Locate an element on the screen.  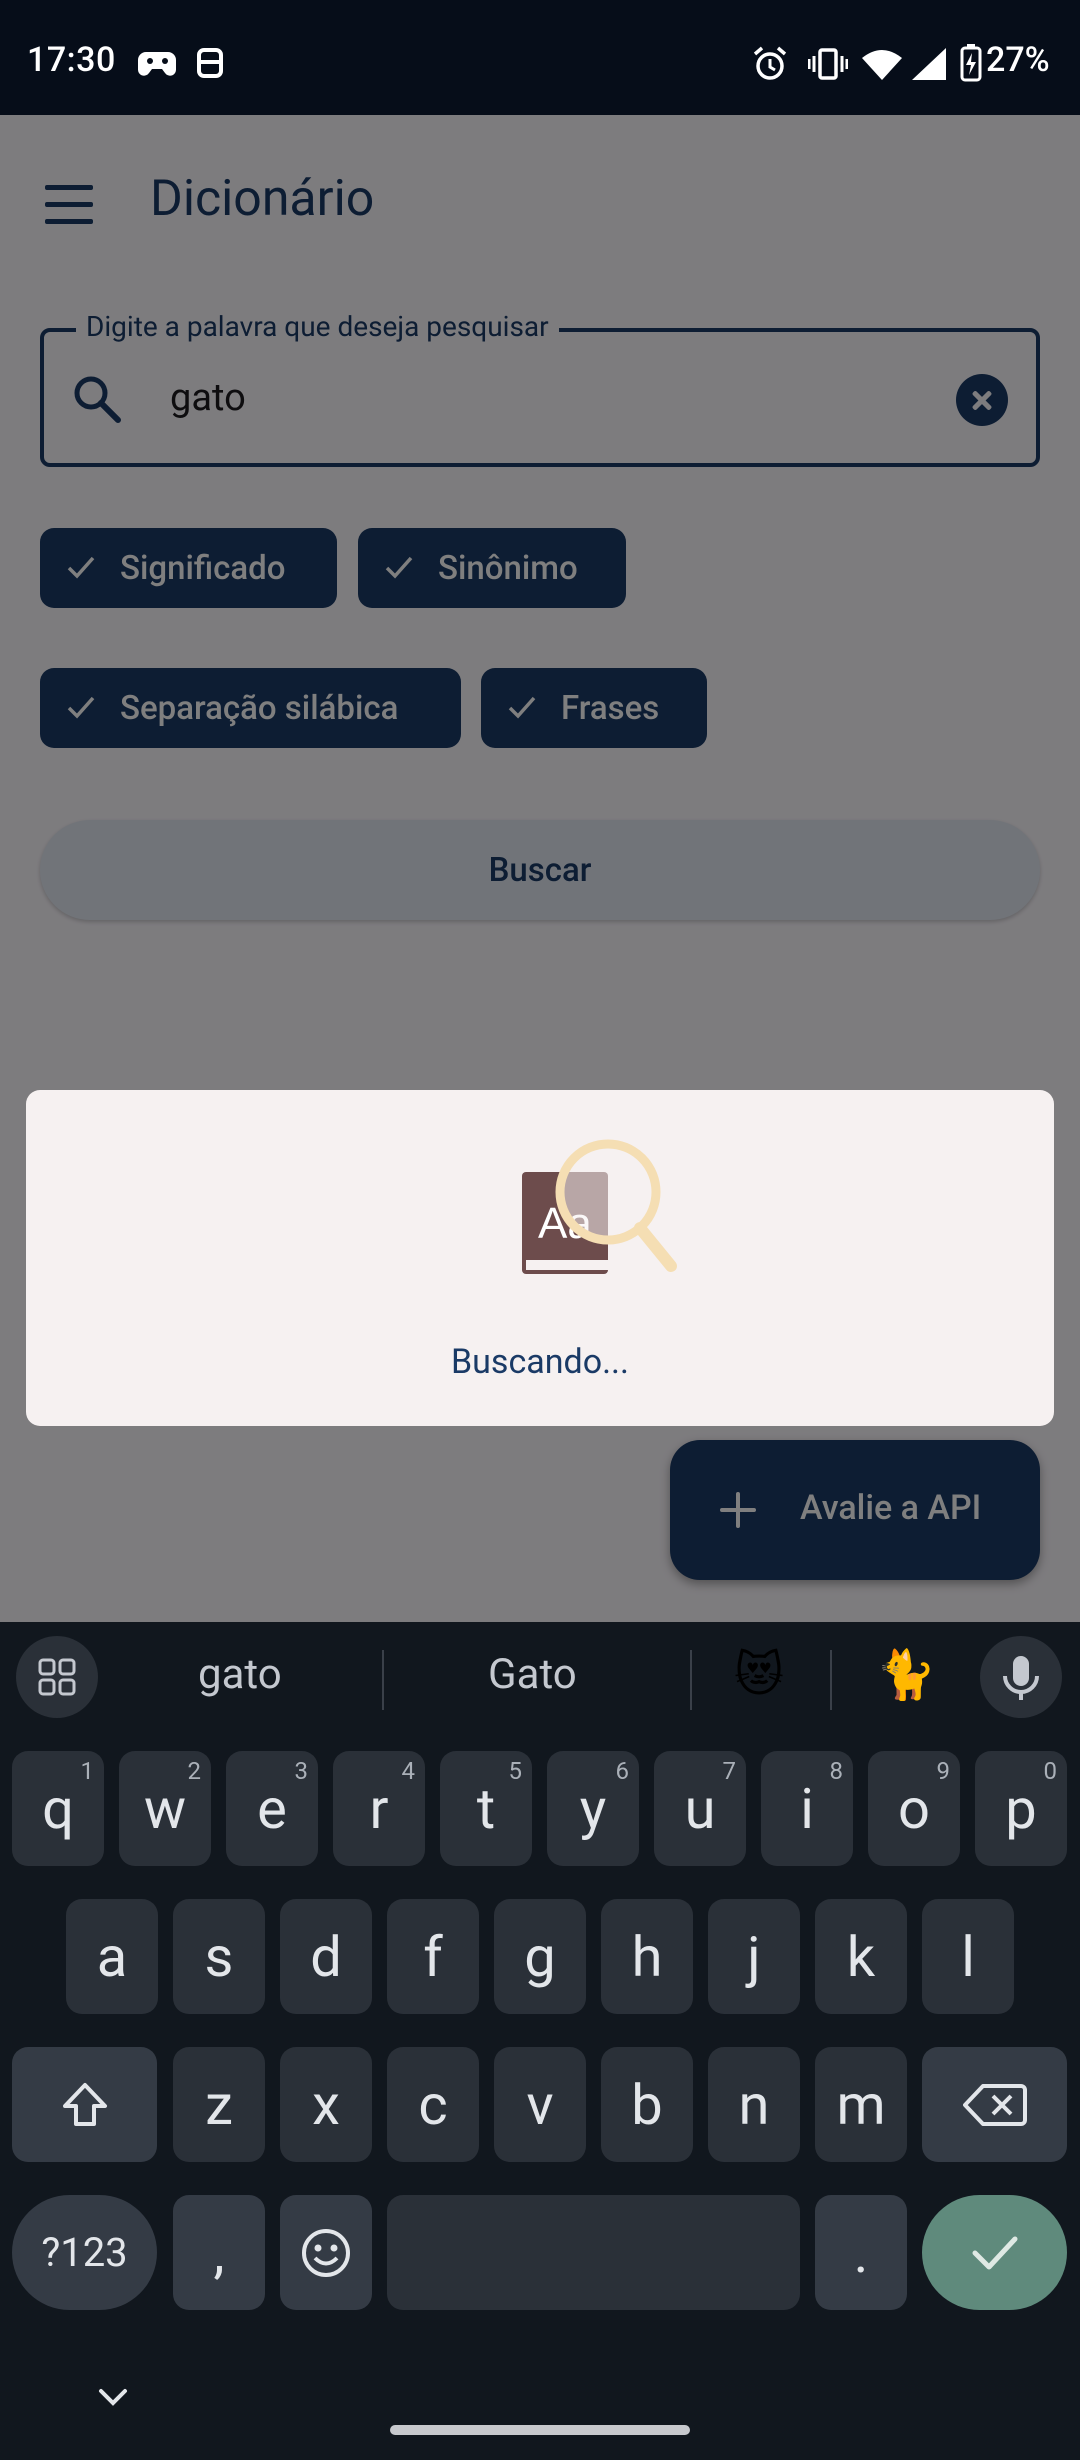
emoji-key is located at coordinates (326, 2252).